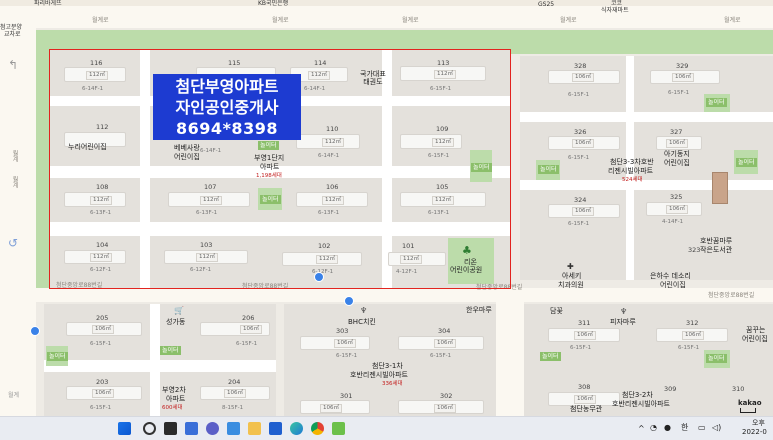 The width and height of the screenshot is (773, 440). What do you see at coordinates (579, 224) in the screenshot?
I see `building-324-floor: 6-15F-1` at bounding box center [579, 224].